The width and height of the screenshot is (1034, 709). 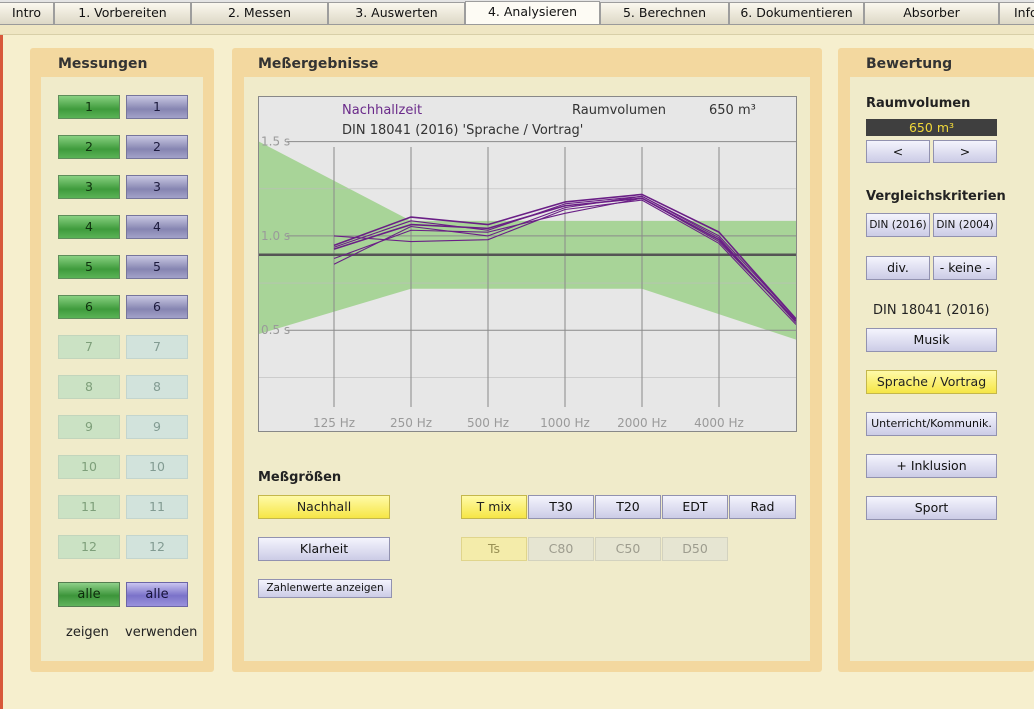 What do you see at coordinates (463, 130) in the screenshot?
I see `chart-subtitle: DIN 18041 (2016) 'Sprache / Vortrag'` at bounding box center [463, 130].